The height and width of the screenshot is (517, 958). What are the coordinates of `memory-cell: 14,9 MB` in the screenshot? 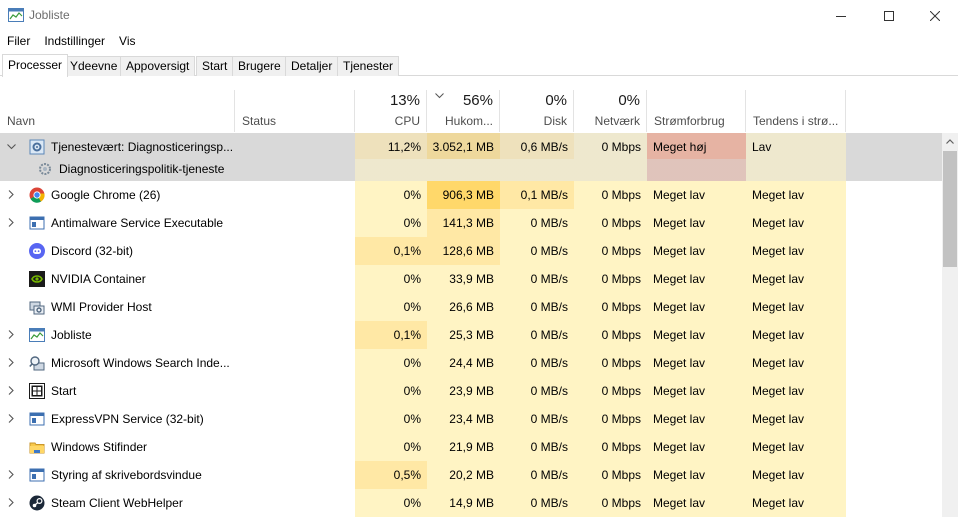 It's located at (463, 503).